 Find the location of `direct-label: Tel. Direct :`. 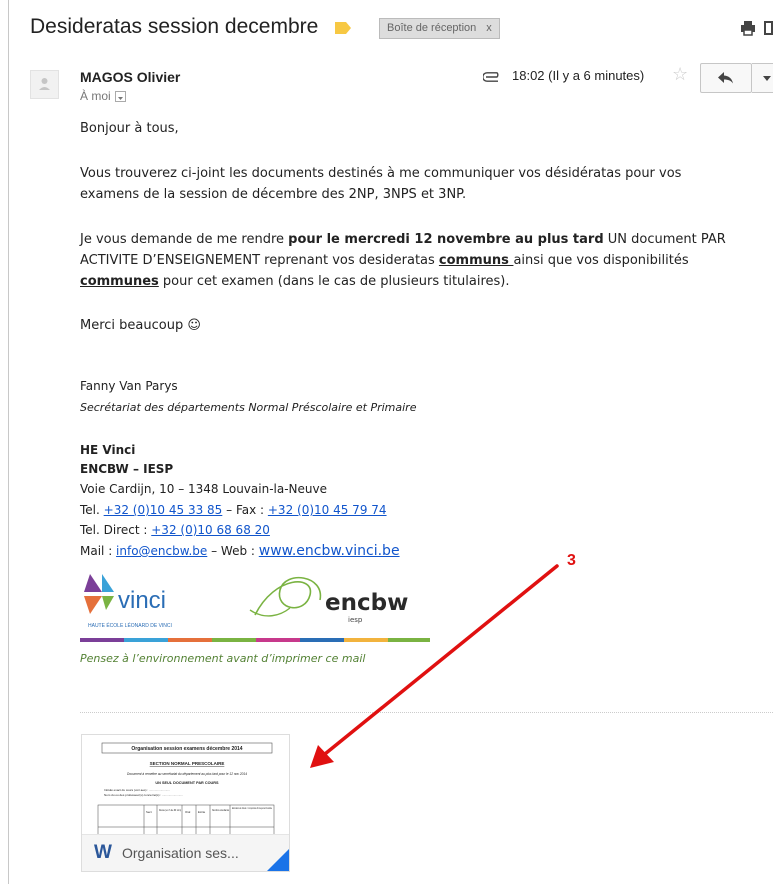

direct-label: Tel. Direct : is located at coordinates (116, 530).